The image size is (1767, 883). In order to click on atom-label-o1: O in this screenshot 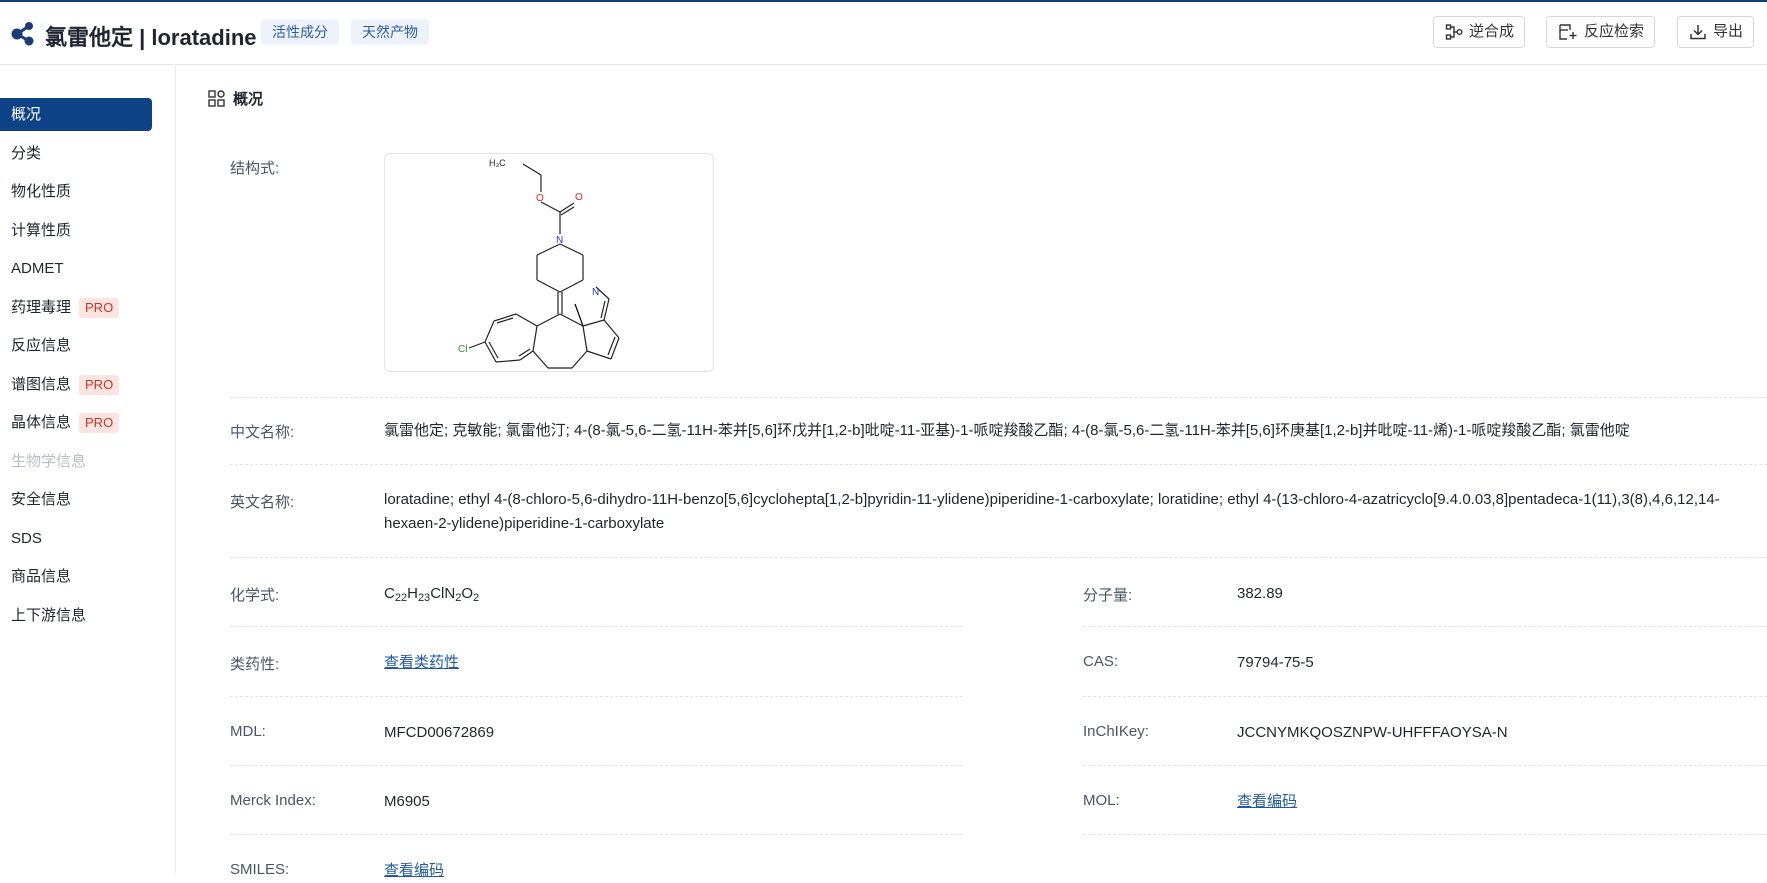, I will do `click(540, 198)`.